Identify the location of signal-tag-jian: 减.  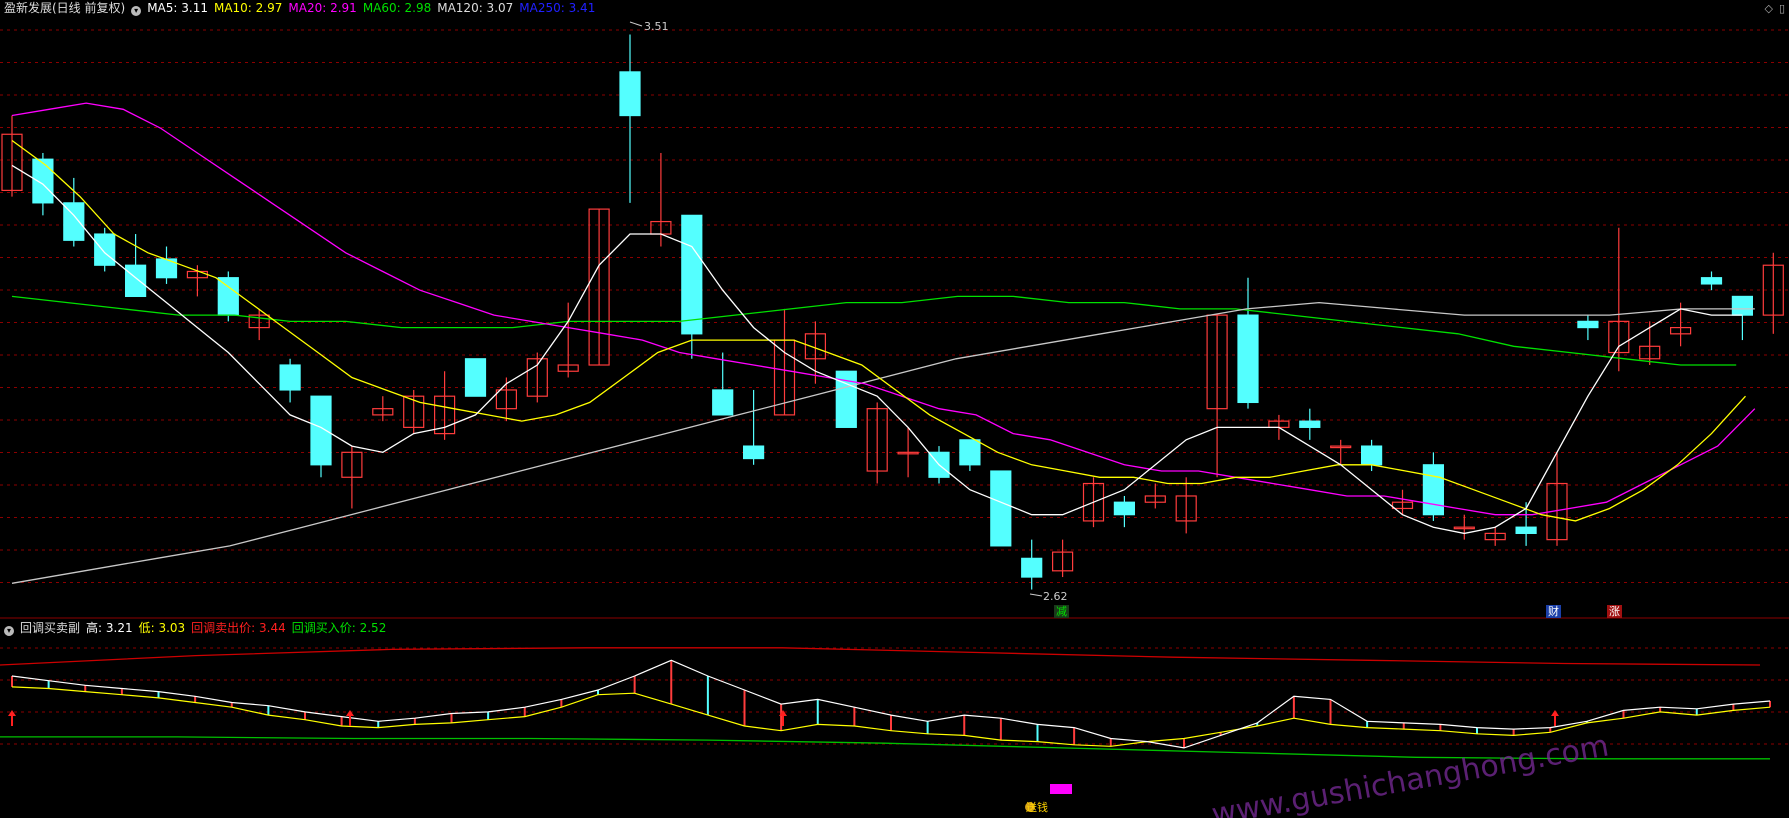
(1061, 611).